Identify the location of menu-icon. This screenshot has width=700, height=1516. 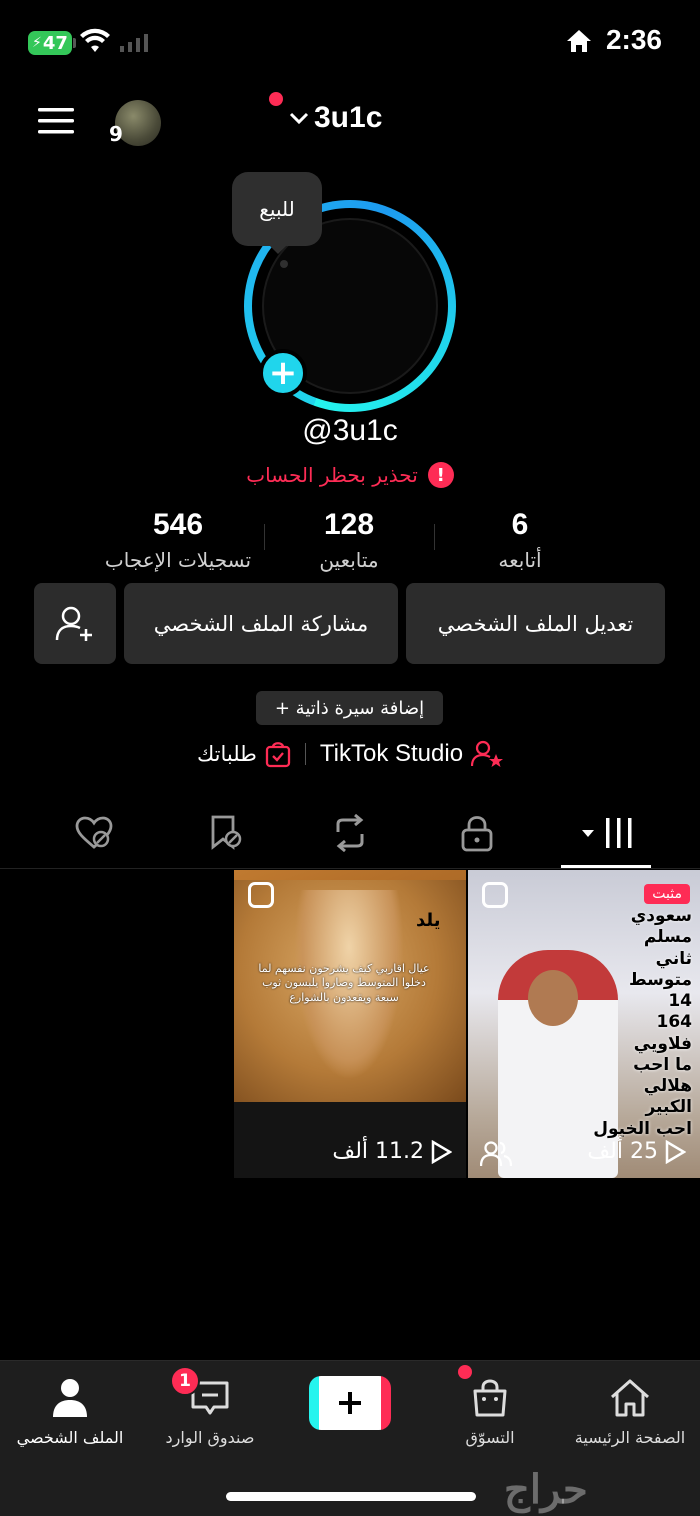
(56, 121).